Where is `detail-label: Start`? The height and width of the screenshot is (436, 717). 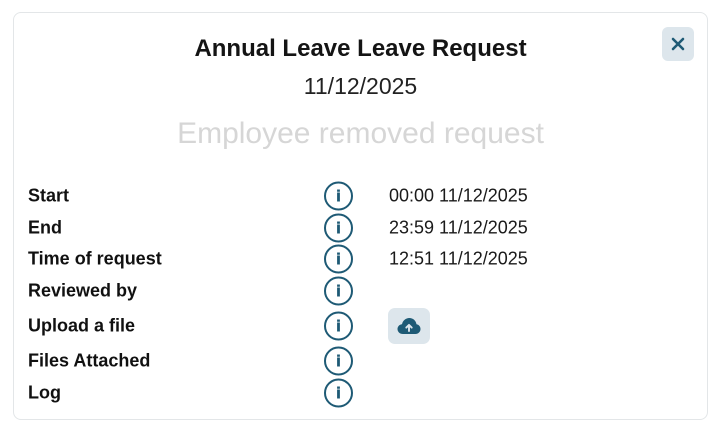 detail-label: Start is located at coordinates (49, 195).